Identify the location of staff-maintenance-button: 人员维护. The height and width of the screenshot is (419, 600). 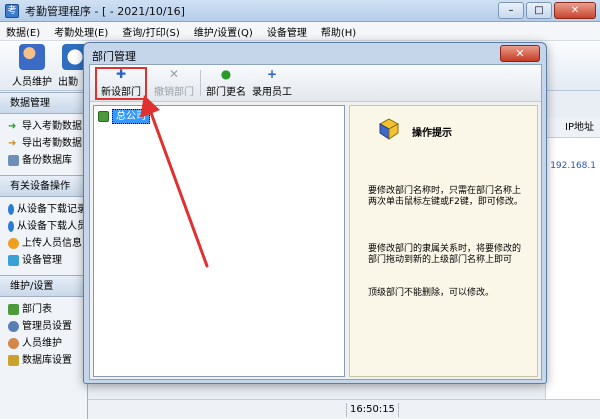
(32, 66).